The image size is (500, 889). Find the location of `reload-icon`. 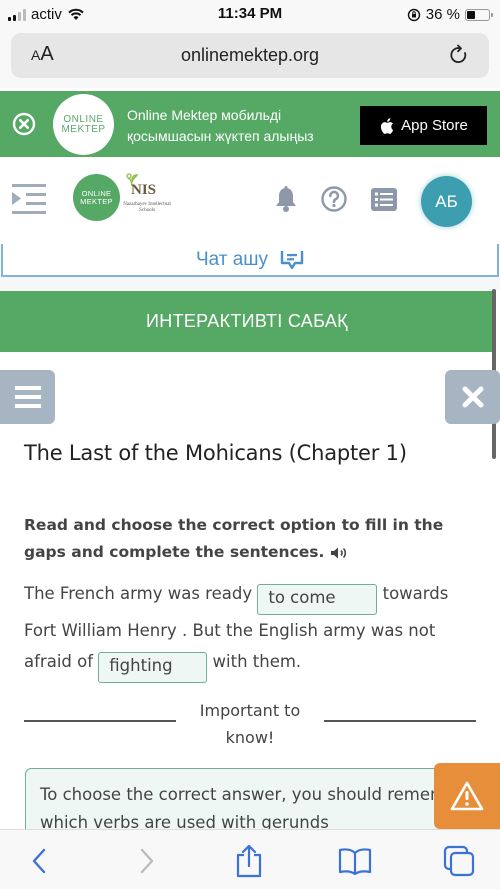

reload-icon is located at coordinates (459, 55).